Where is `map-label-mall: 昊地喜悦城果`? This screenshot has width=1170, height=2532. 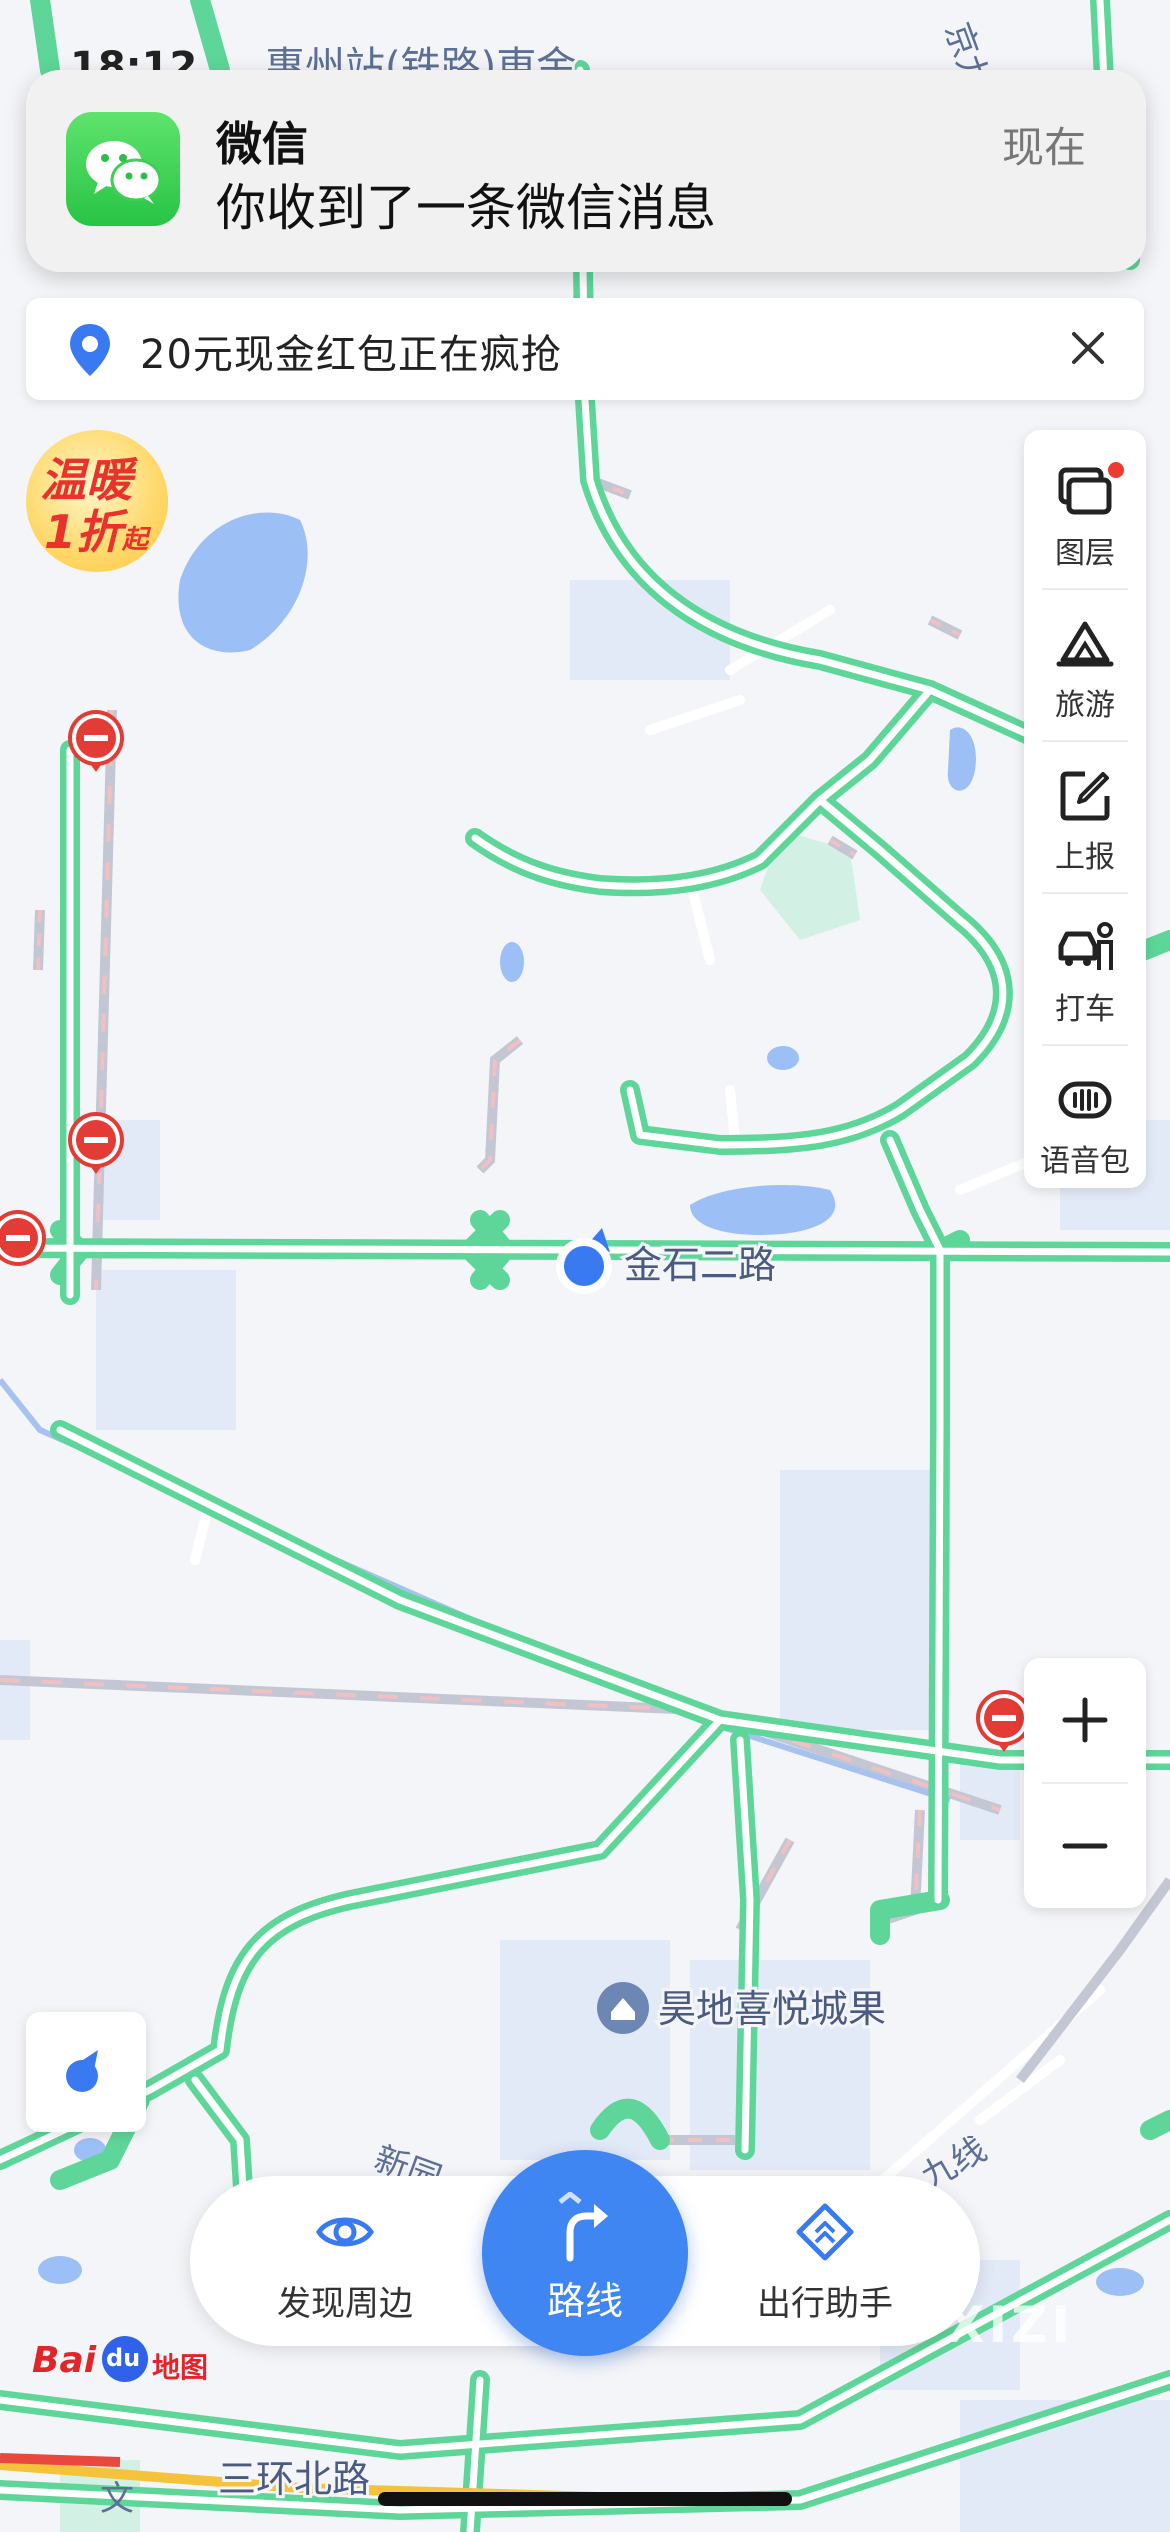
map-label-mall: 昊地喜悦城果 is located at coordinates (772, 2009).